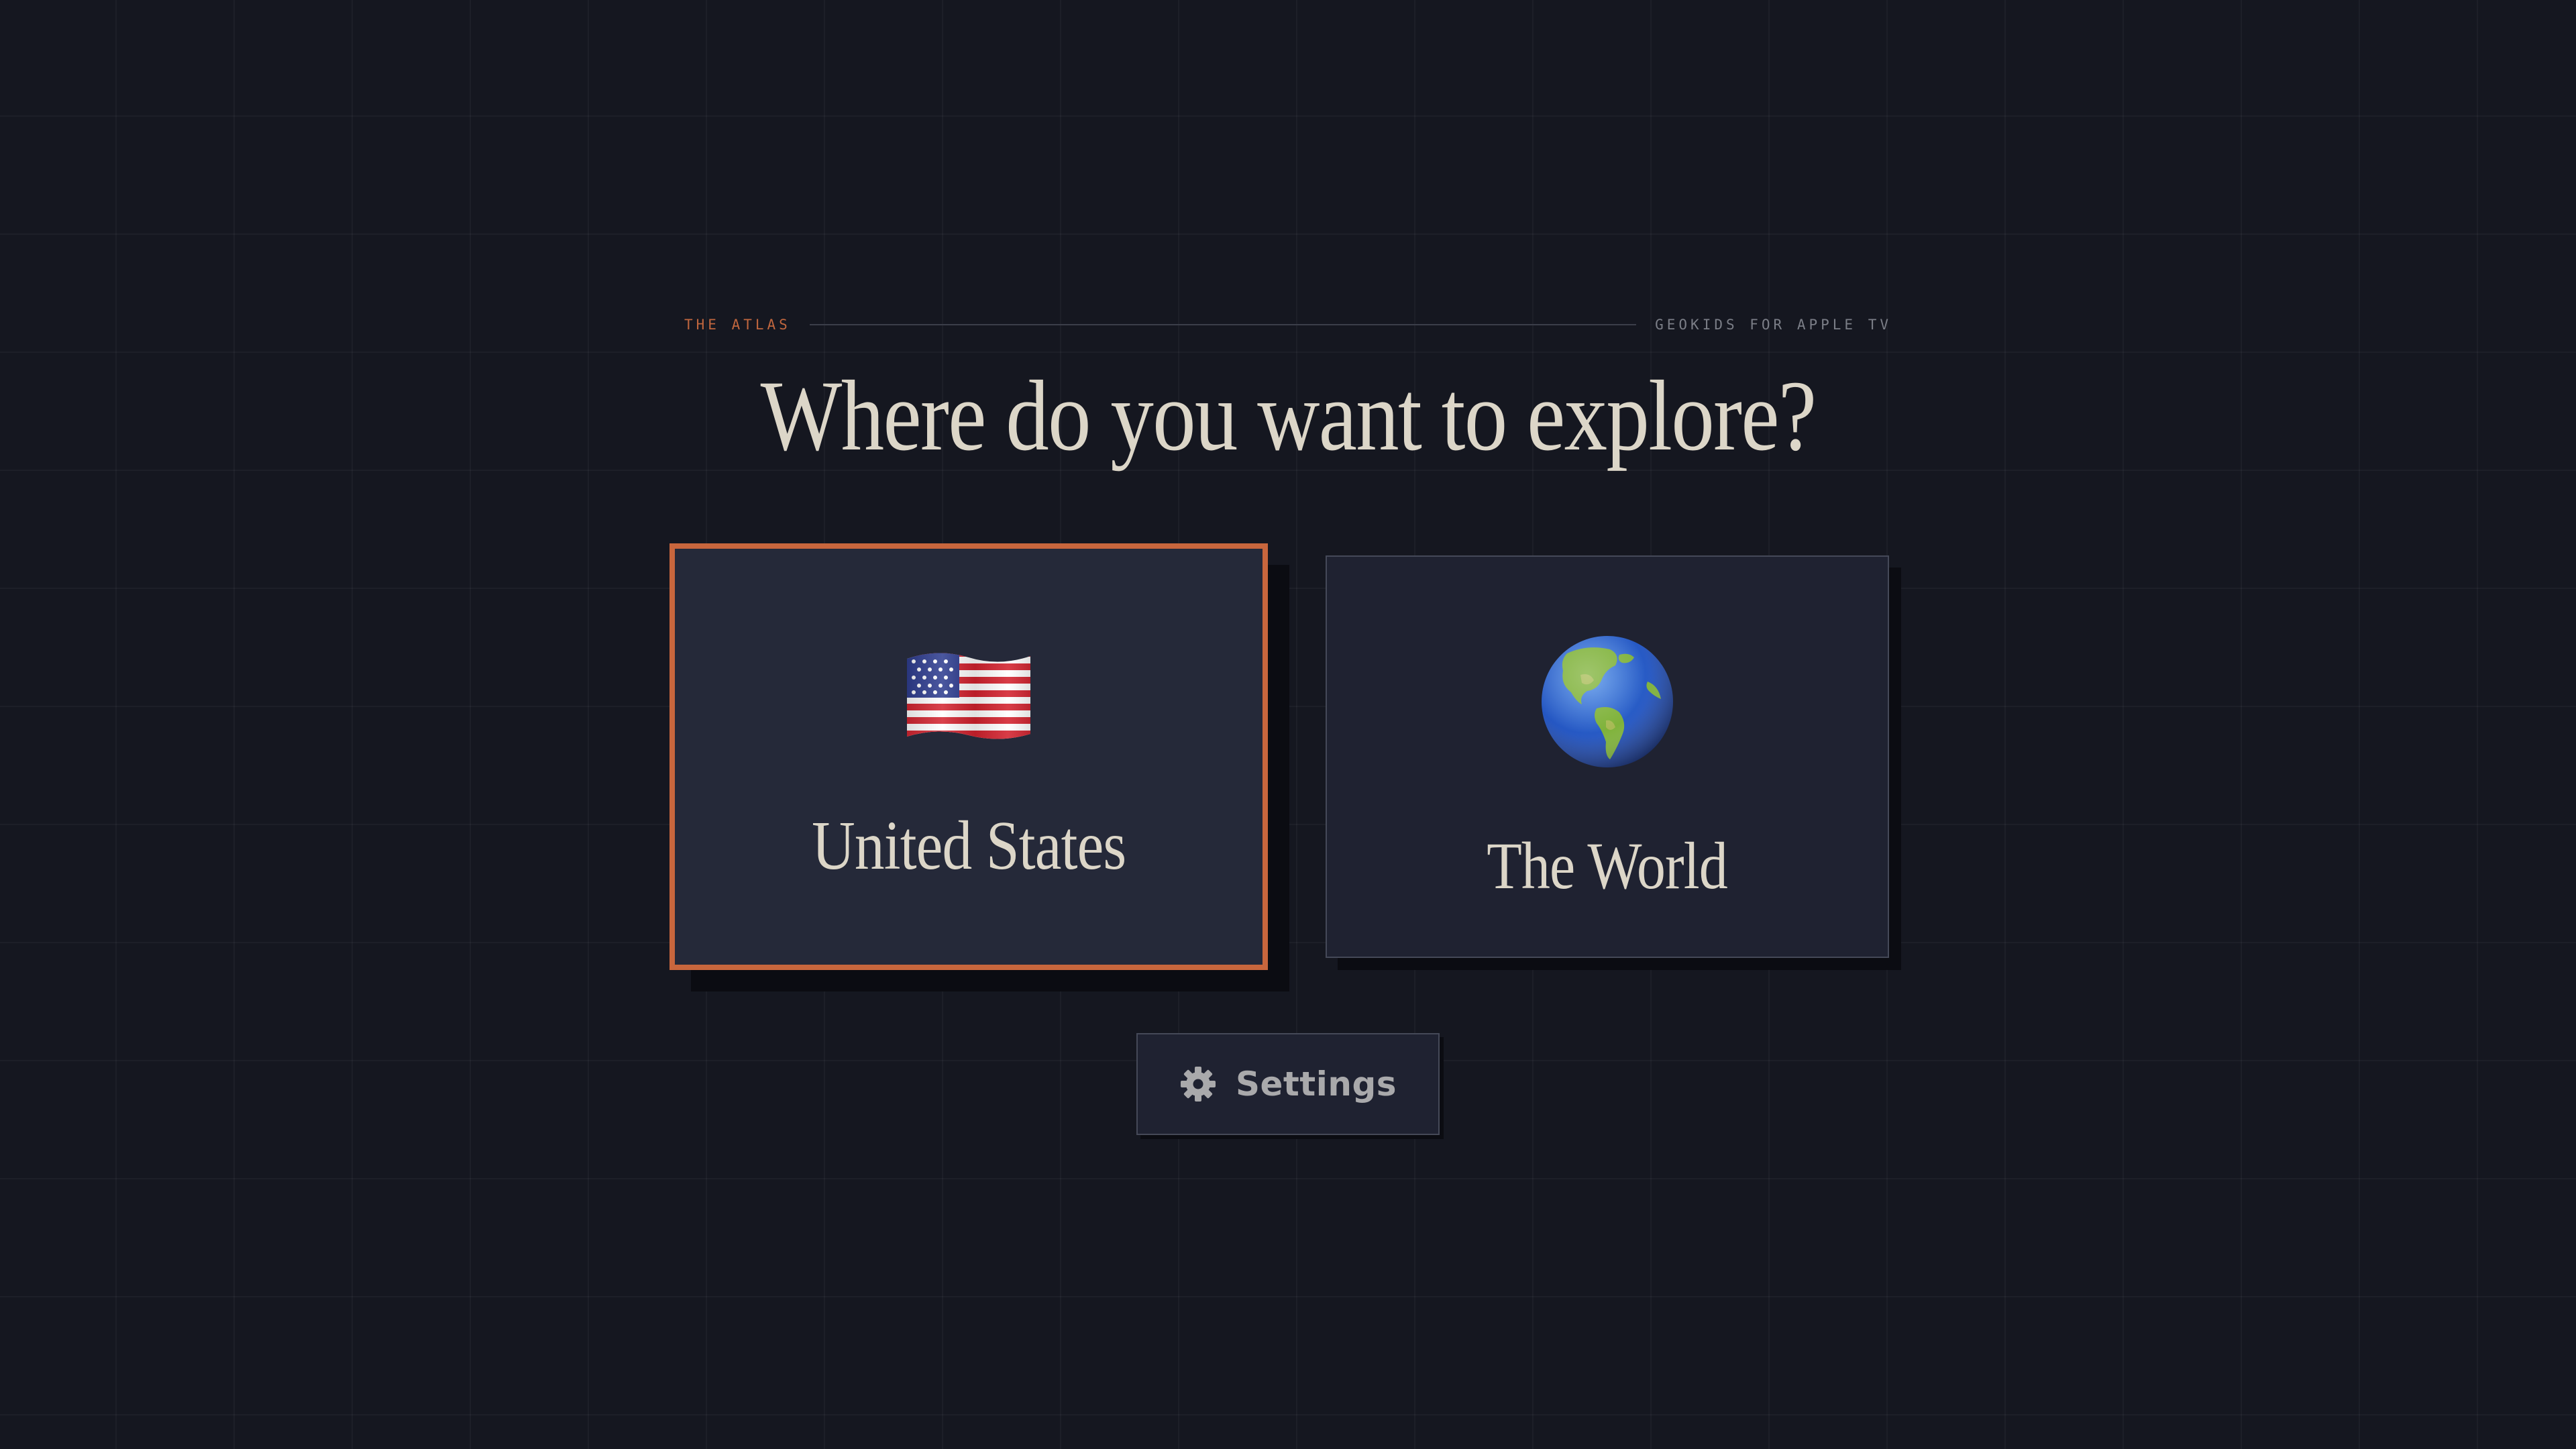  I want to click on option-card-united-states: United States, so click(968, 756).